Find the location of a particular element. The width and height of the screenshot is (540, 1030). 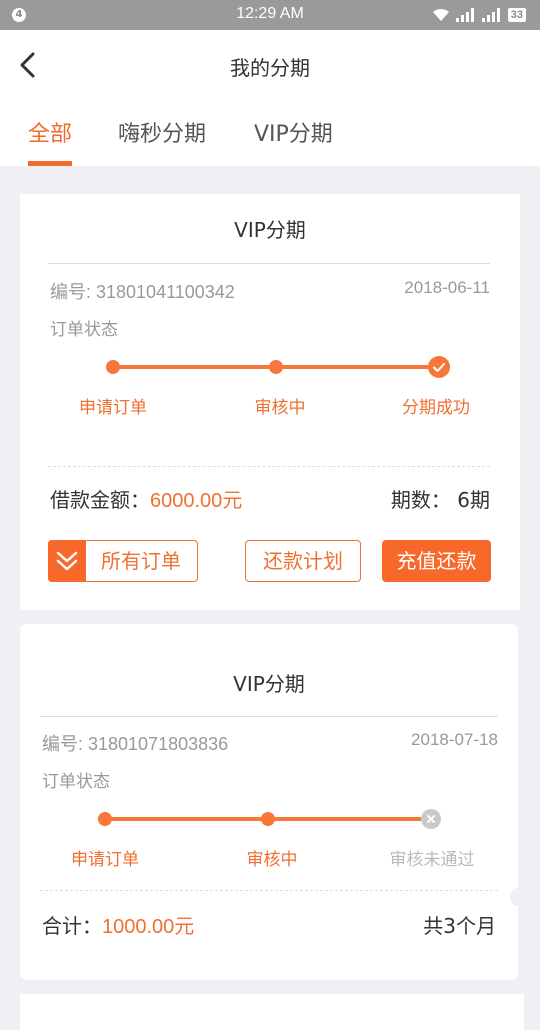

close-icon is located at coordinates (431, 819).